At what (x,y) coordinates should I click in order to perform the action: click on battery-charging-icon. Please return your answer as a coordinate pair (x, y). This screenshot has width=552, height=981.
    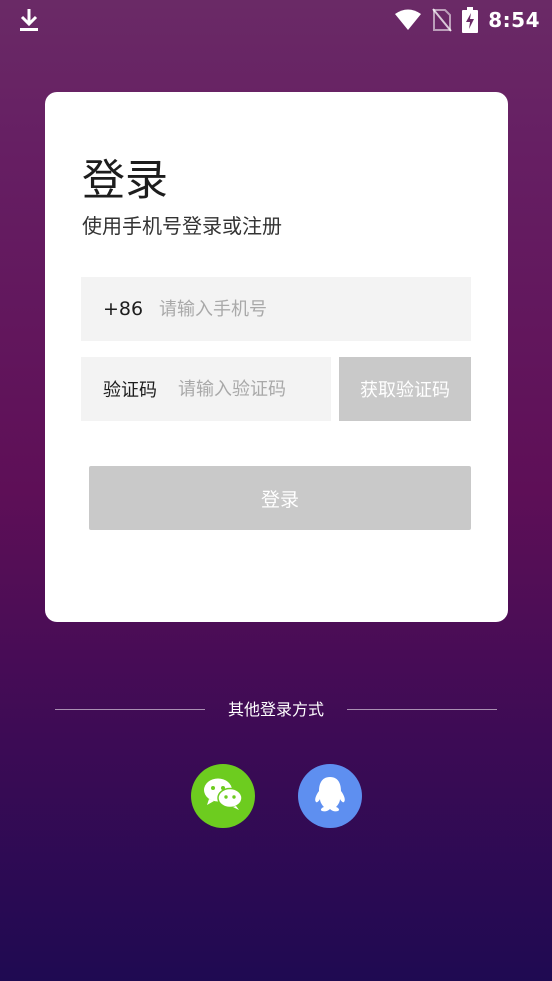
    Looking at the image, I should click on (470, 20).